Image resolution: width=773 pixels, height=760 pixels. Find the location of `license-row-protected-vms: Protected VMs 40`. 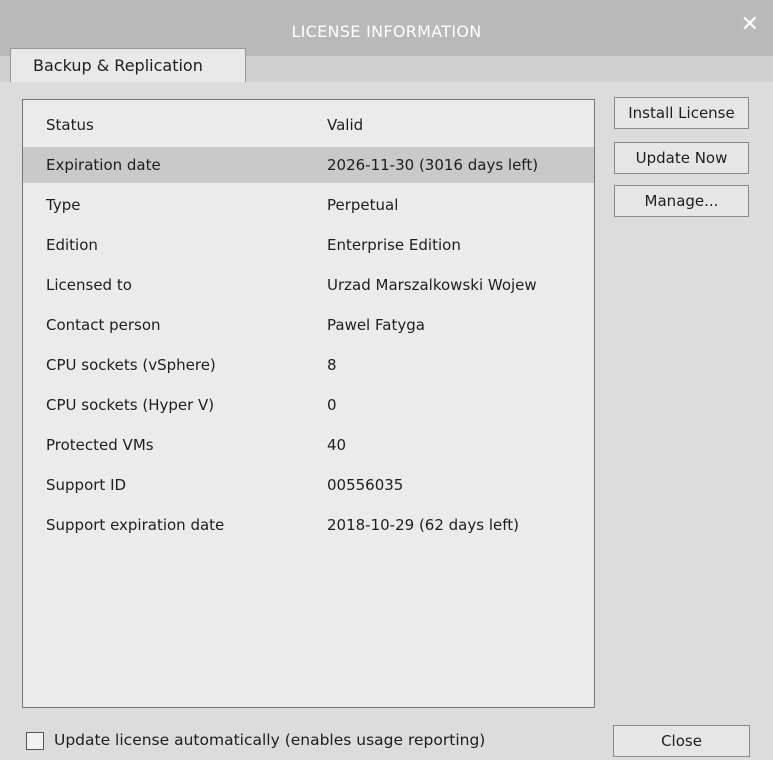

license-row-protected-vms: Protected VMs 40 is located at coordinates (308, 445).